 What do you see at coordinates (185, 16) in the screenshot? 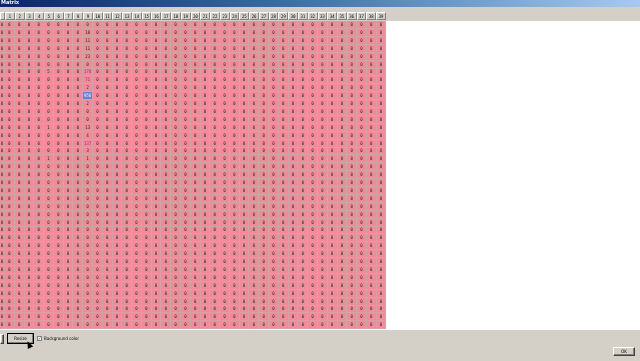
I see `column-header: 19` at bounding box center [185, 16].